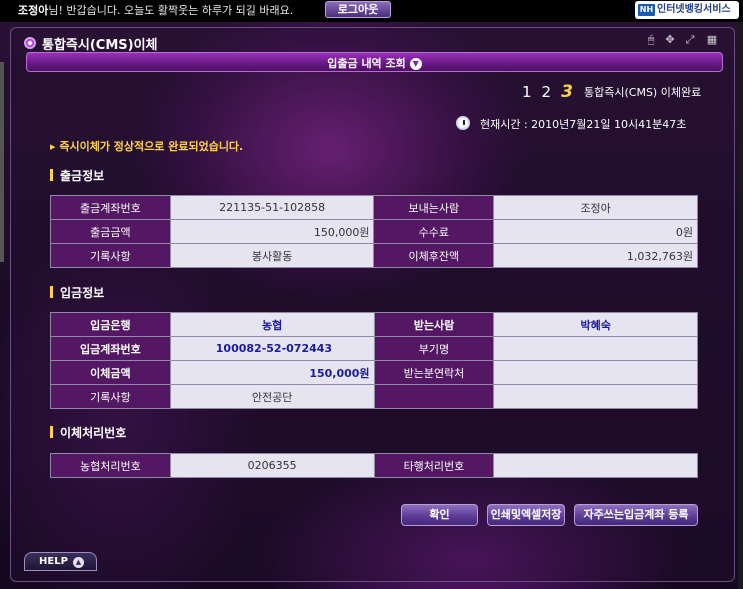  Describe the element at coordinates (110, 231) in the screenshot. I see `table-header-cell: 출금금액` at that location.